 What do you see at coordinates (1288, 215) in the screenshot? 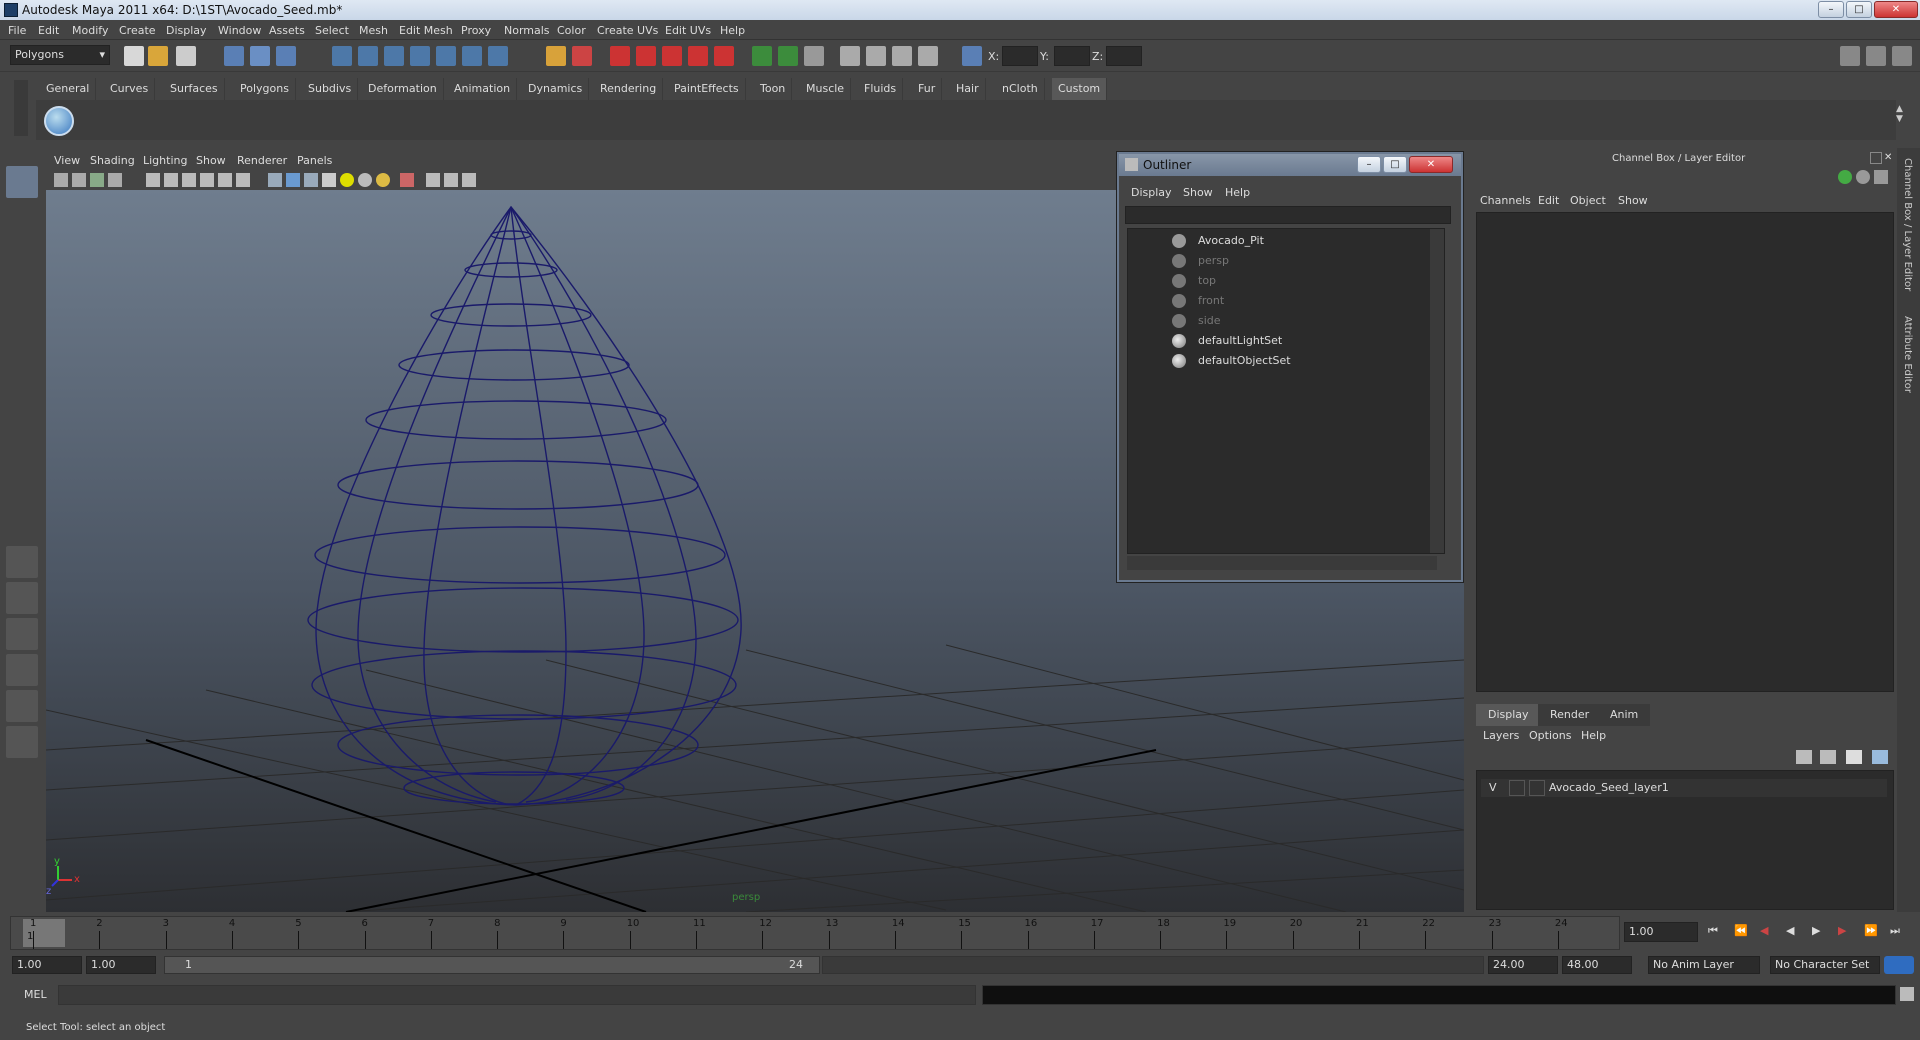
I see `outliner-filter-field` at bounding box center [1288, 215].